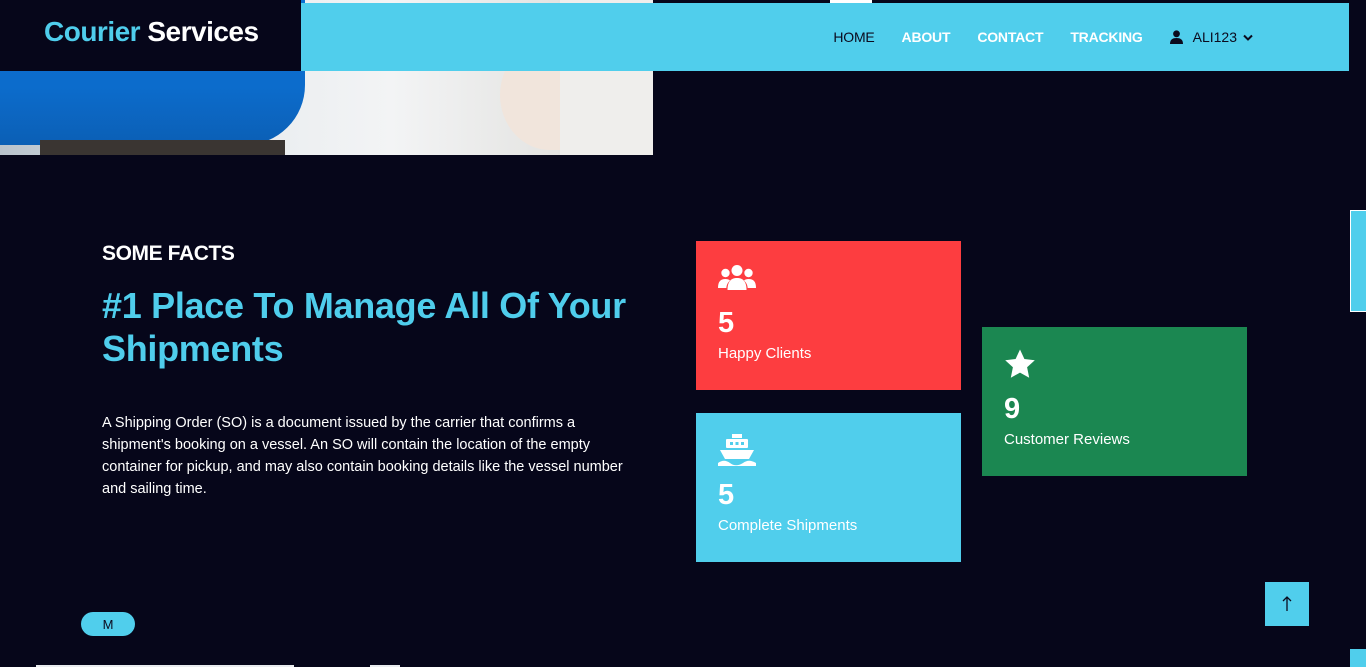  What do you see at coordinates (1114, 401) in the screenshot?
I see `stat-card-customer-reviews: 9 Customer Reviews` at bounding box center [1114, 401].